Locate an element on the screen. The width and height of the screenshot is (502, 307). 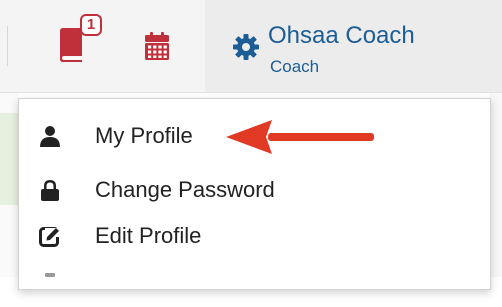
calendar-icon is located at coordinates (157, 46).